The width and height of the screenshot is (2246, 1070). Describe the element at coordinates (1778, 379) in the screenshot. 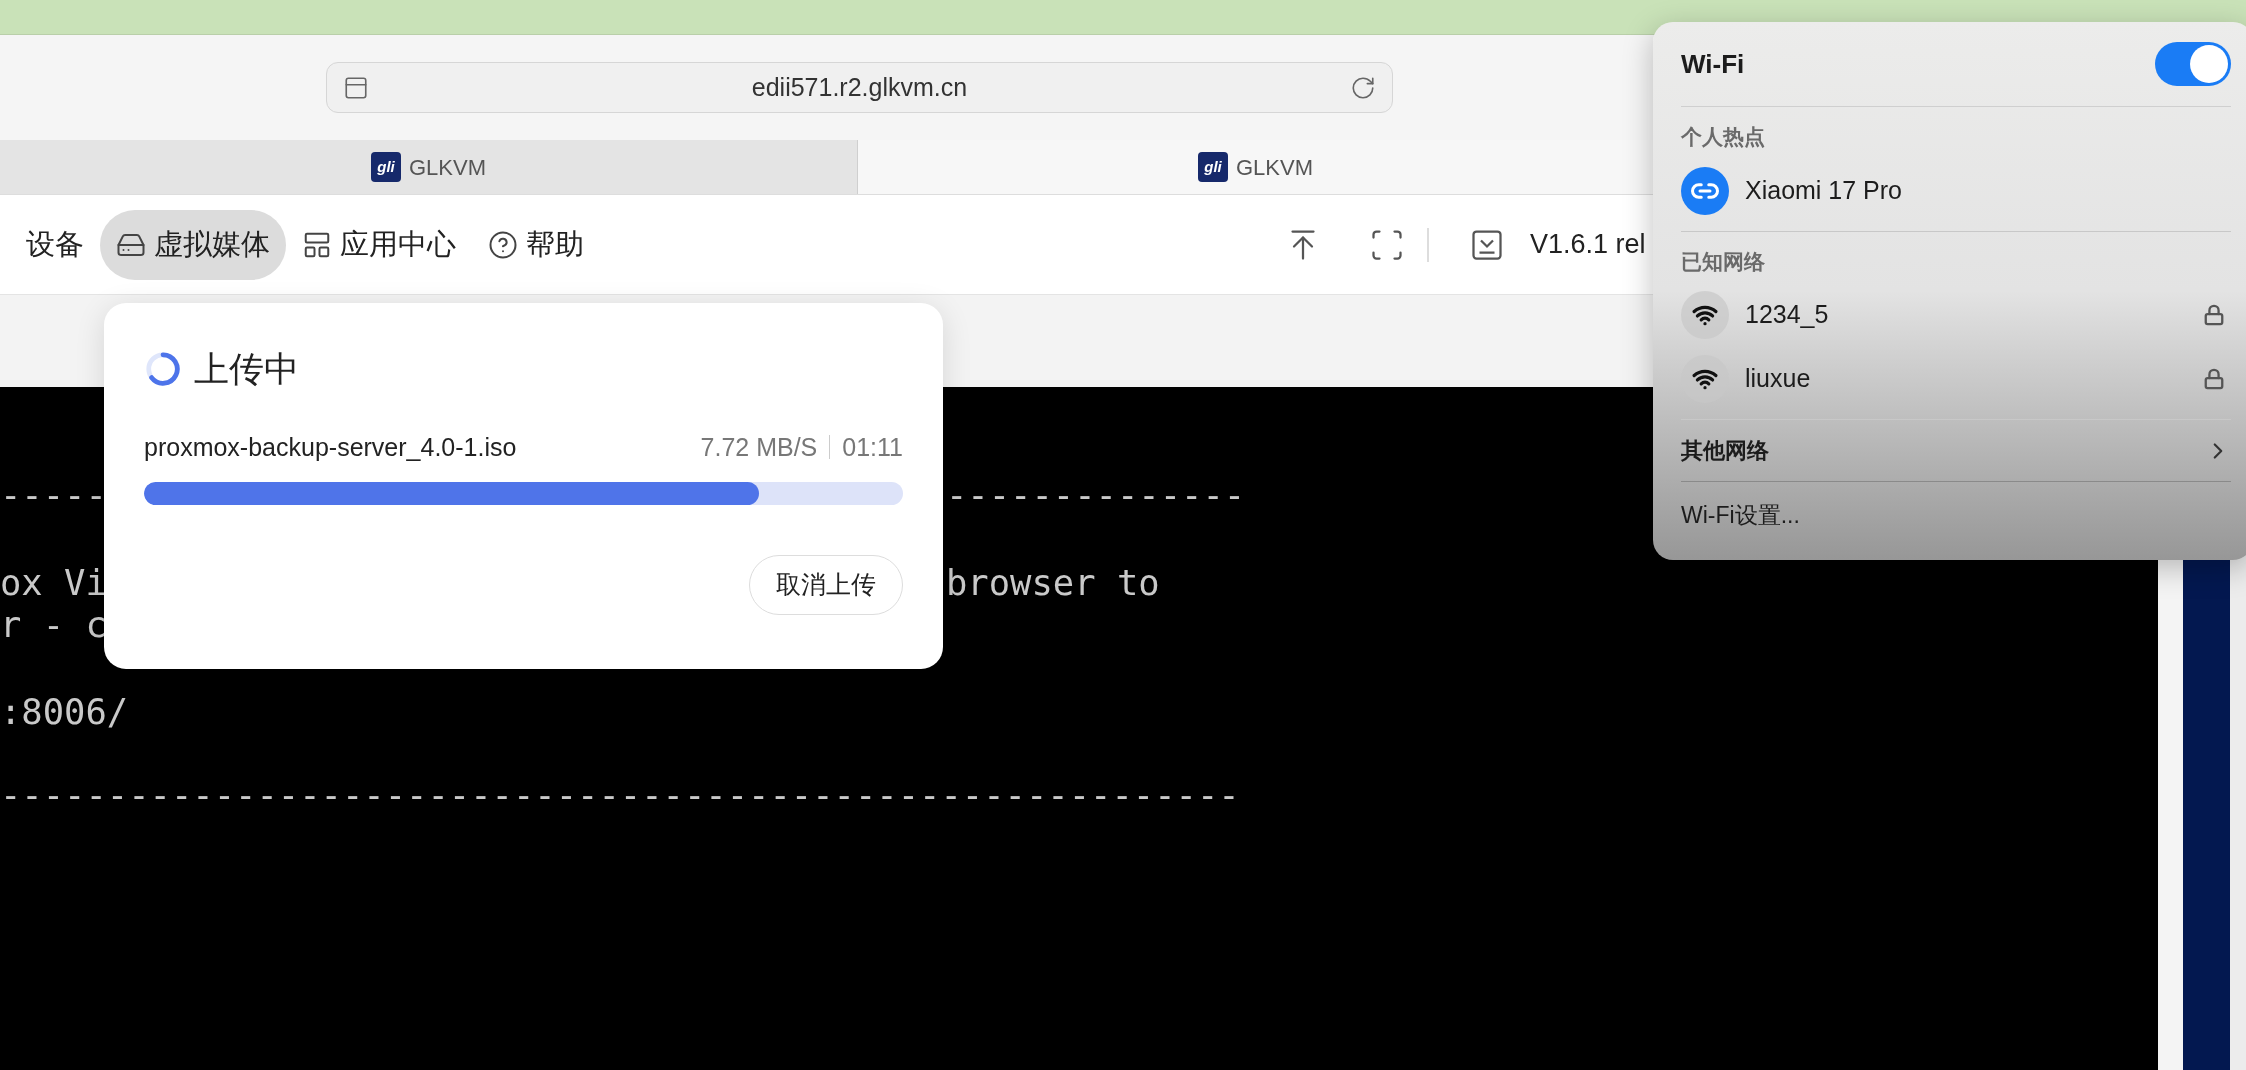

I see `network-name: liuxue` at that location.